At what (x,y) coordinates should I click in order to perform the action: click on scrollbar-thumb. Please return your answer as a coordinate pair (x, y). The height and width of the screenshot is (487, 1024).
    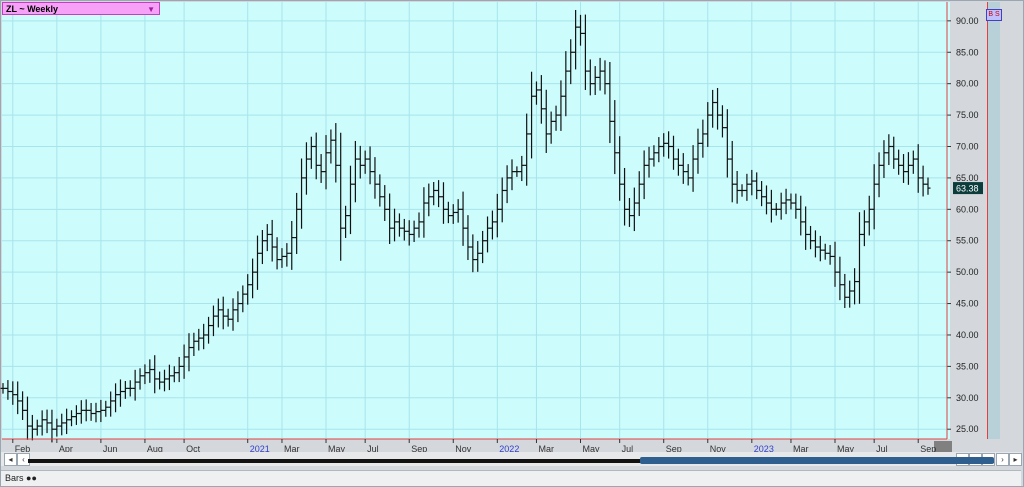
    Looking at the image, I should click on (817, 460).